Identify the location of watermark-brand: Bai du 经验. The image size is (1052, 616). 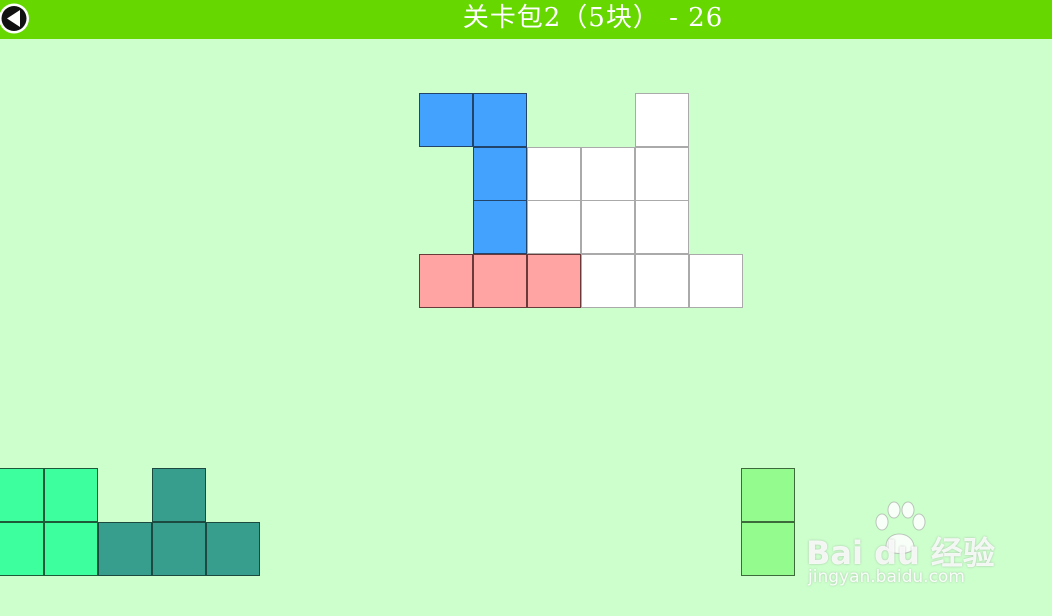
(900, 553).